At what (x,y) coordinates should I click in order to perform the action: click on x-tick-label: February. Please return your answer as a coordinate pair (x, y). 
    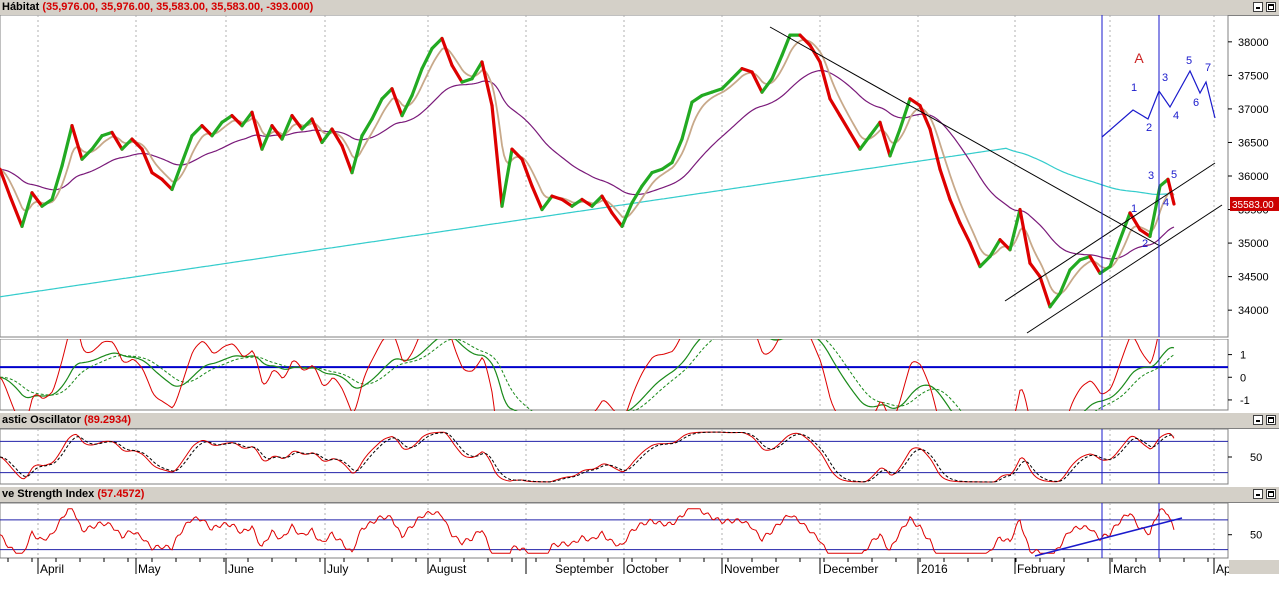
    Looking at the image, I should click on (1041, 569).